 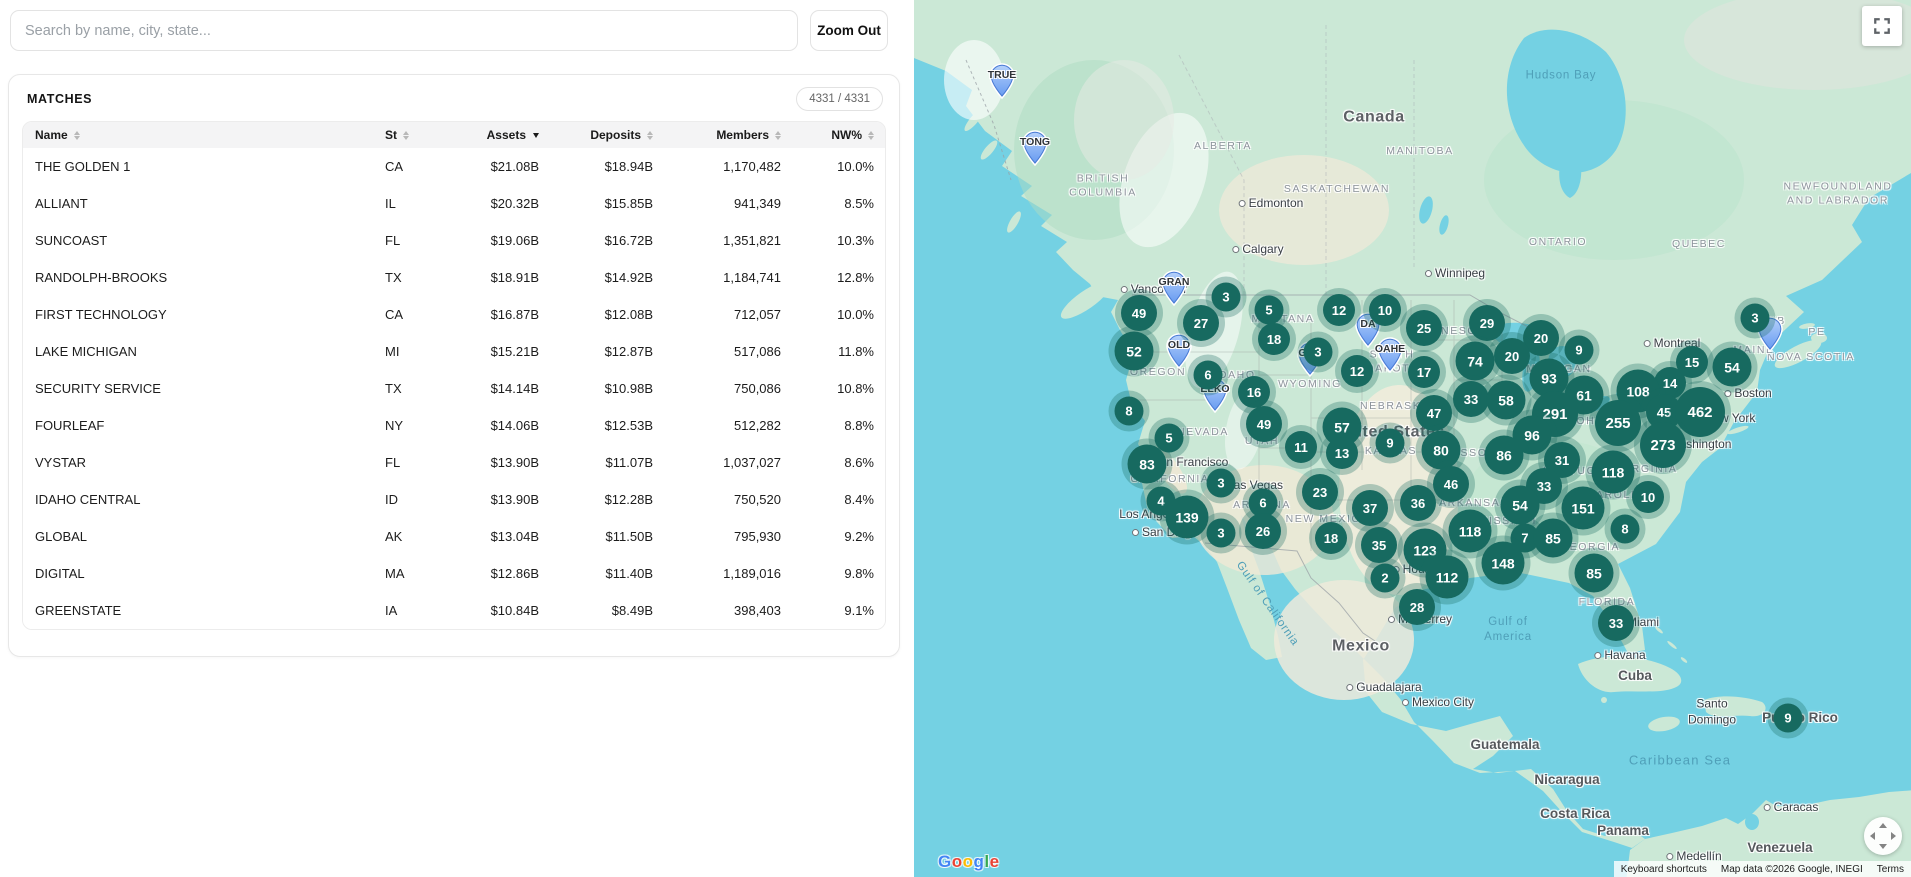 What do you see at coordinates (1208, 375) in the screenshot?
I see `map-cluster-marker: 6` at bounding box center [1208, 375].